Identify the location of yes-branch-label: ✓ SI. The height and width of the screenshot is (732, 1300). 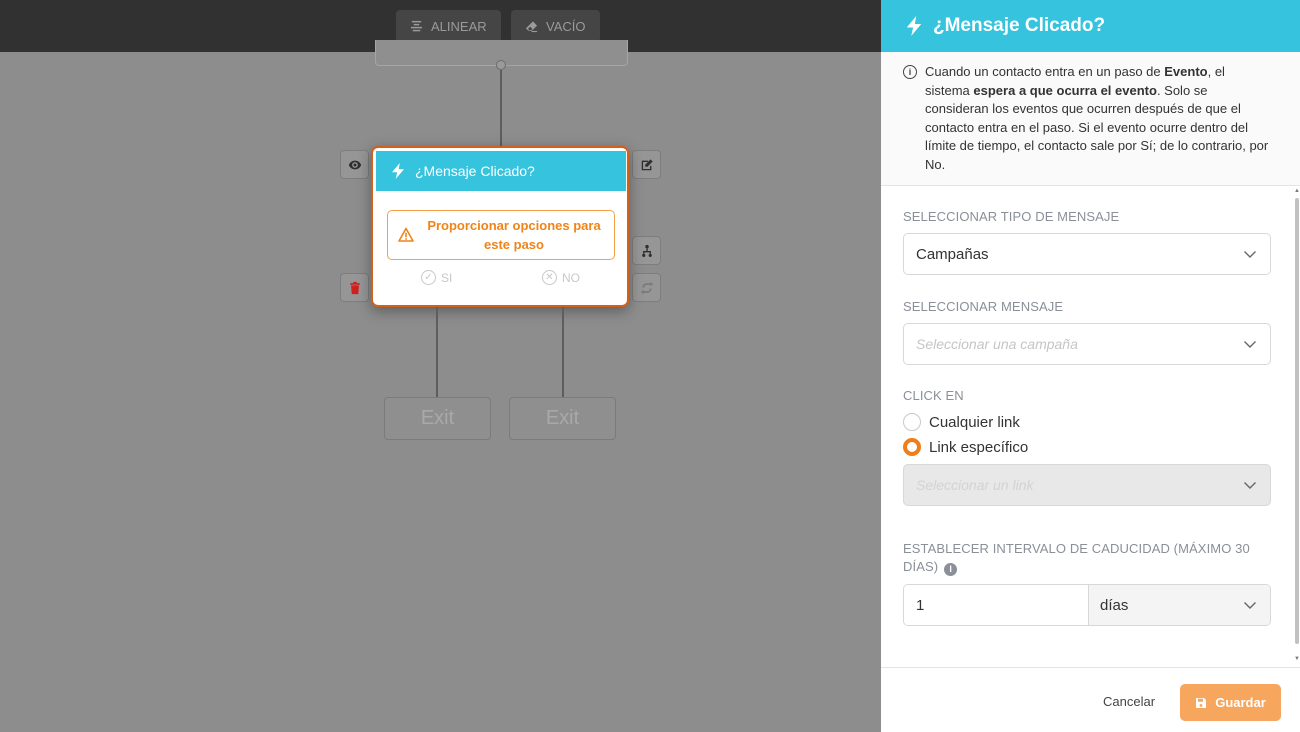
(436, 277).